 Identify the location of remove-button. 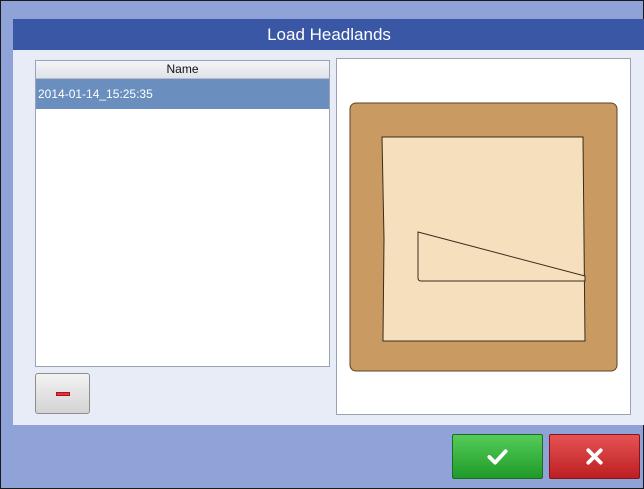
(62, 393).